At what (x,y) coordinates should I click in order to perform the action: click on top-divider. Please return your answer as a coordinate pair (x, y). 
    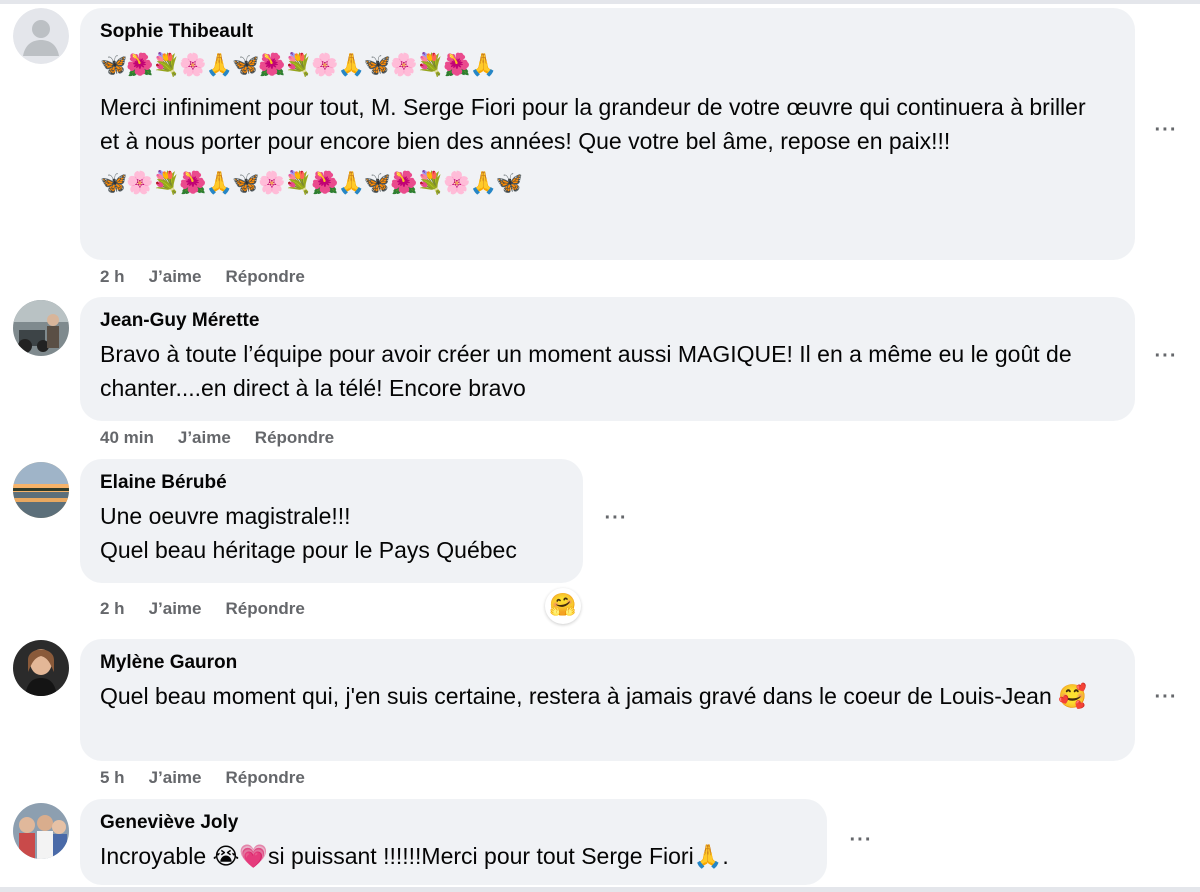
    Looking at the image, I should click on (600, 2).